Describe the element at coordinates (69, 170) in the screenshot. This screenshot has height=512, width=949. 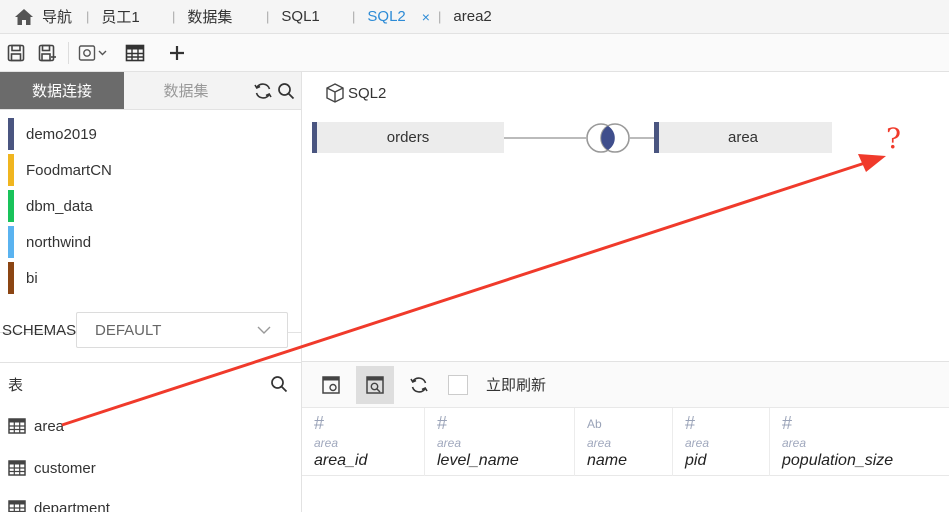
I see `connection-label: FoodmartCN` at that location.